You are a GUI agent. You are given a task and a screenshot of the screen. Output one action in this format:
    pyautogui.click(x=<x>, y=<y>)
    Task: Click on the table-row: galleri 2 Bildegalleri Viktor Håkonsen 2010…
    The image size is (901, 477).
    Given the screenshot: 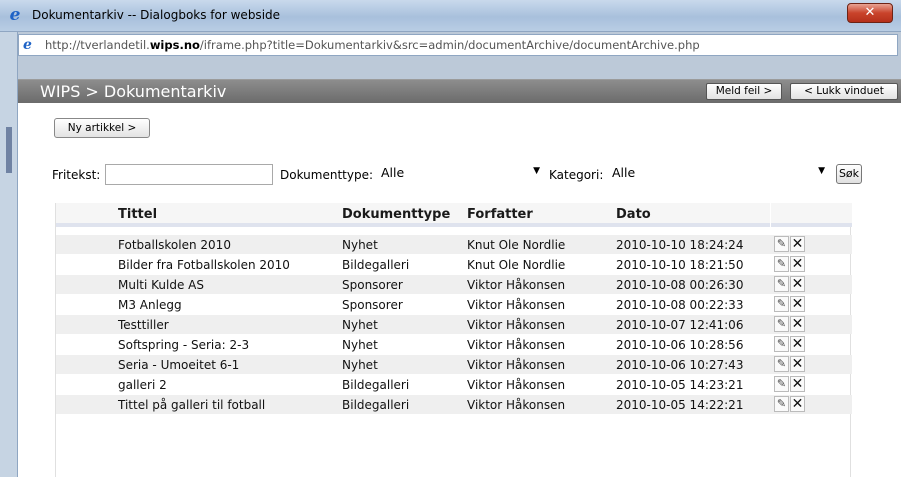 What is the action you would take?
    pyautogui.click(x=454, y=384)
    